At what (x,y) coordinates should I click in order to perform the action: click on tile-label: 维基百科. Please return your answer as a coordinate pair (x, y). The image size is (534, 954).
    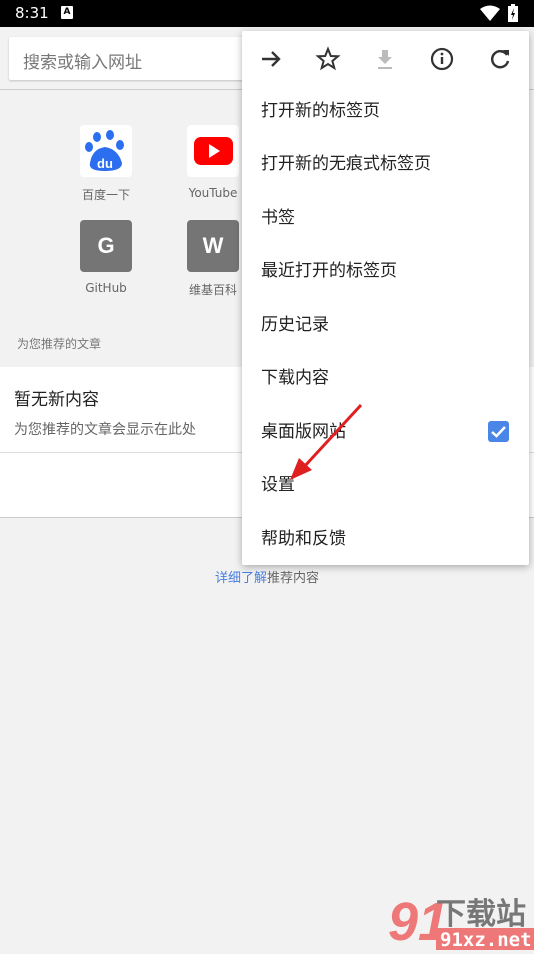
    Looking at the image, I should click on (212, 290).